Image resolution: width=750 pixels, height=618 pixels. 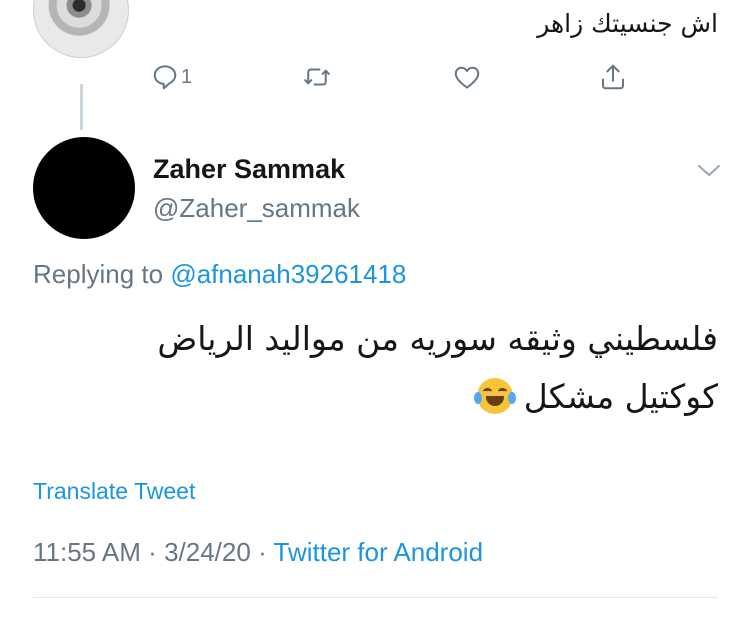 What do you see at coordinates (375, 597) in the screenshot?
I see `divider` at bounding box center [375, 597].